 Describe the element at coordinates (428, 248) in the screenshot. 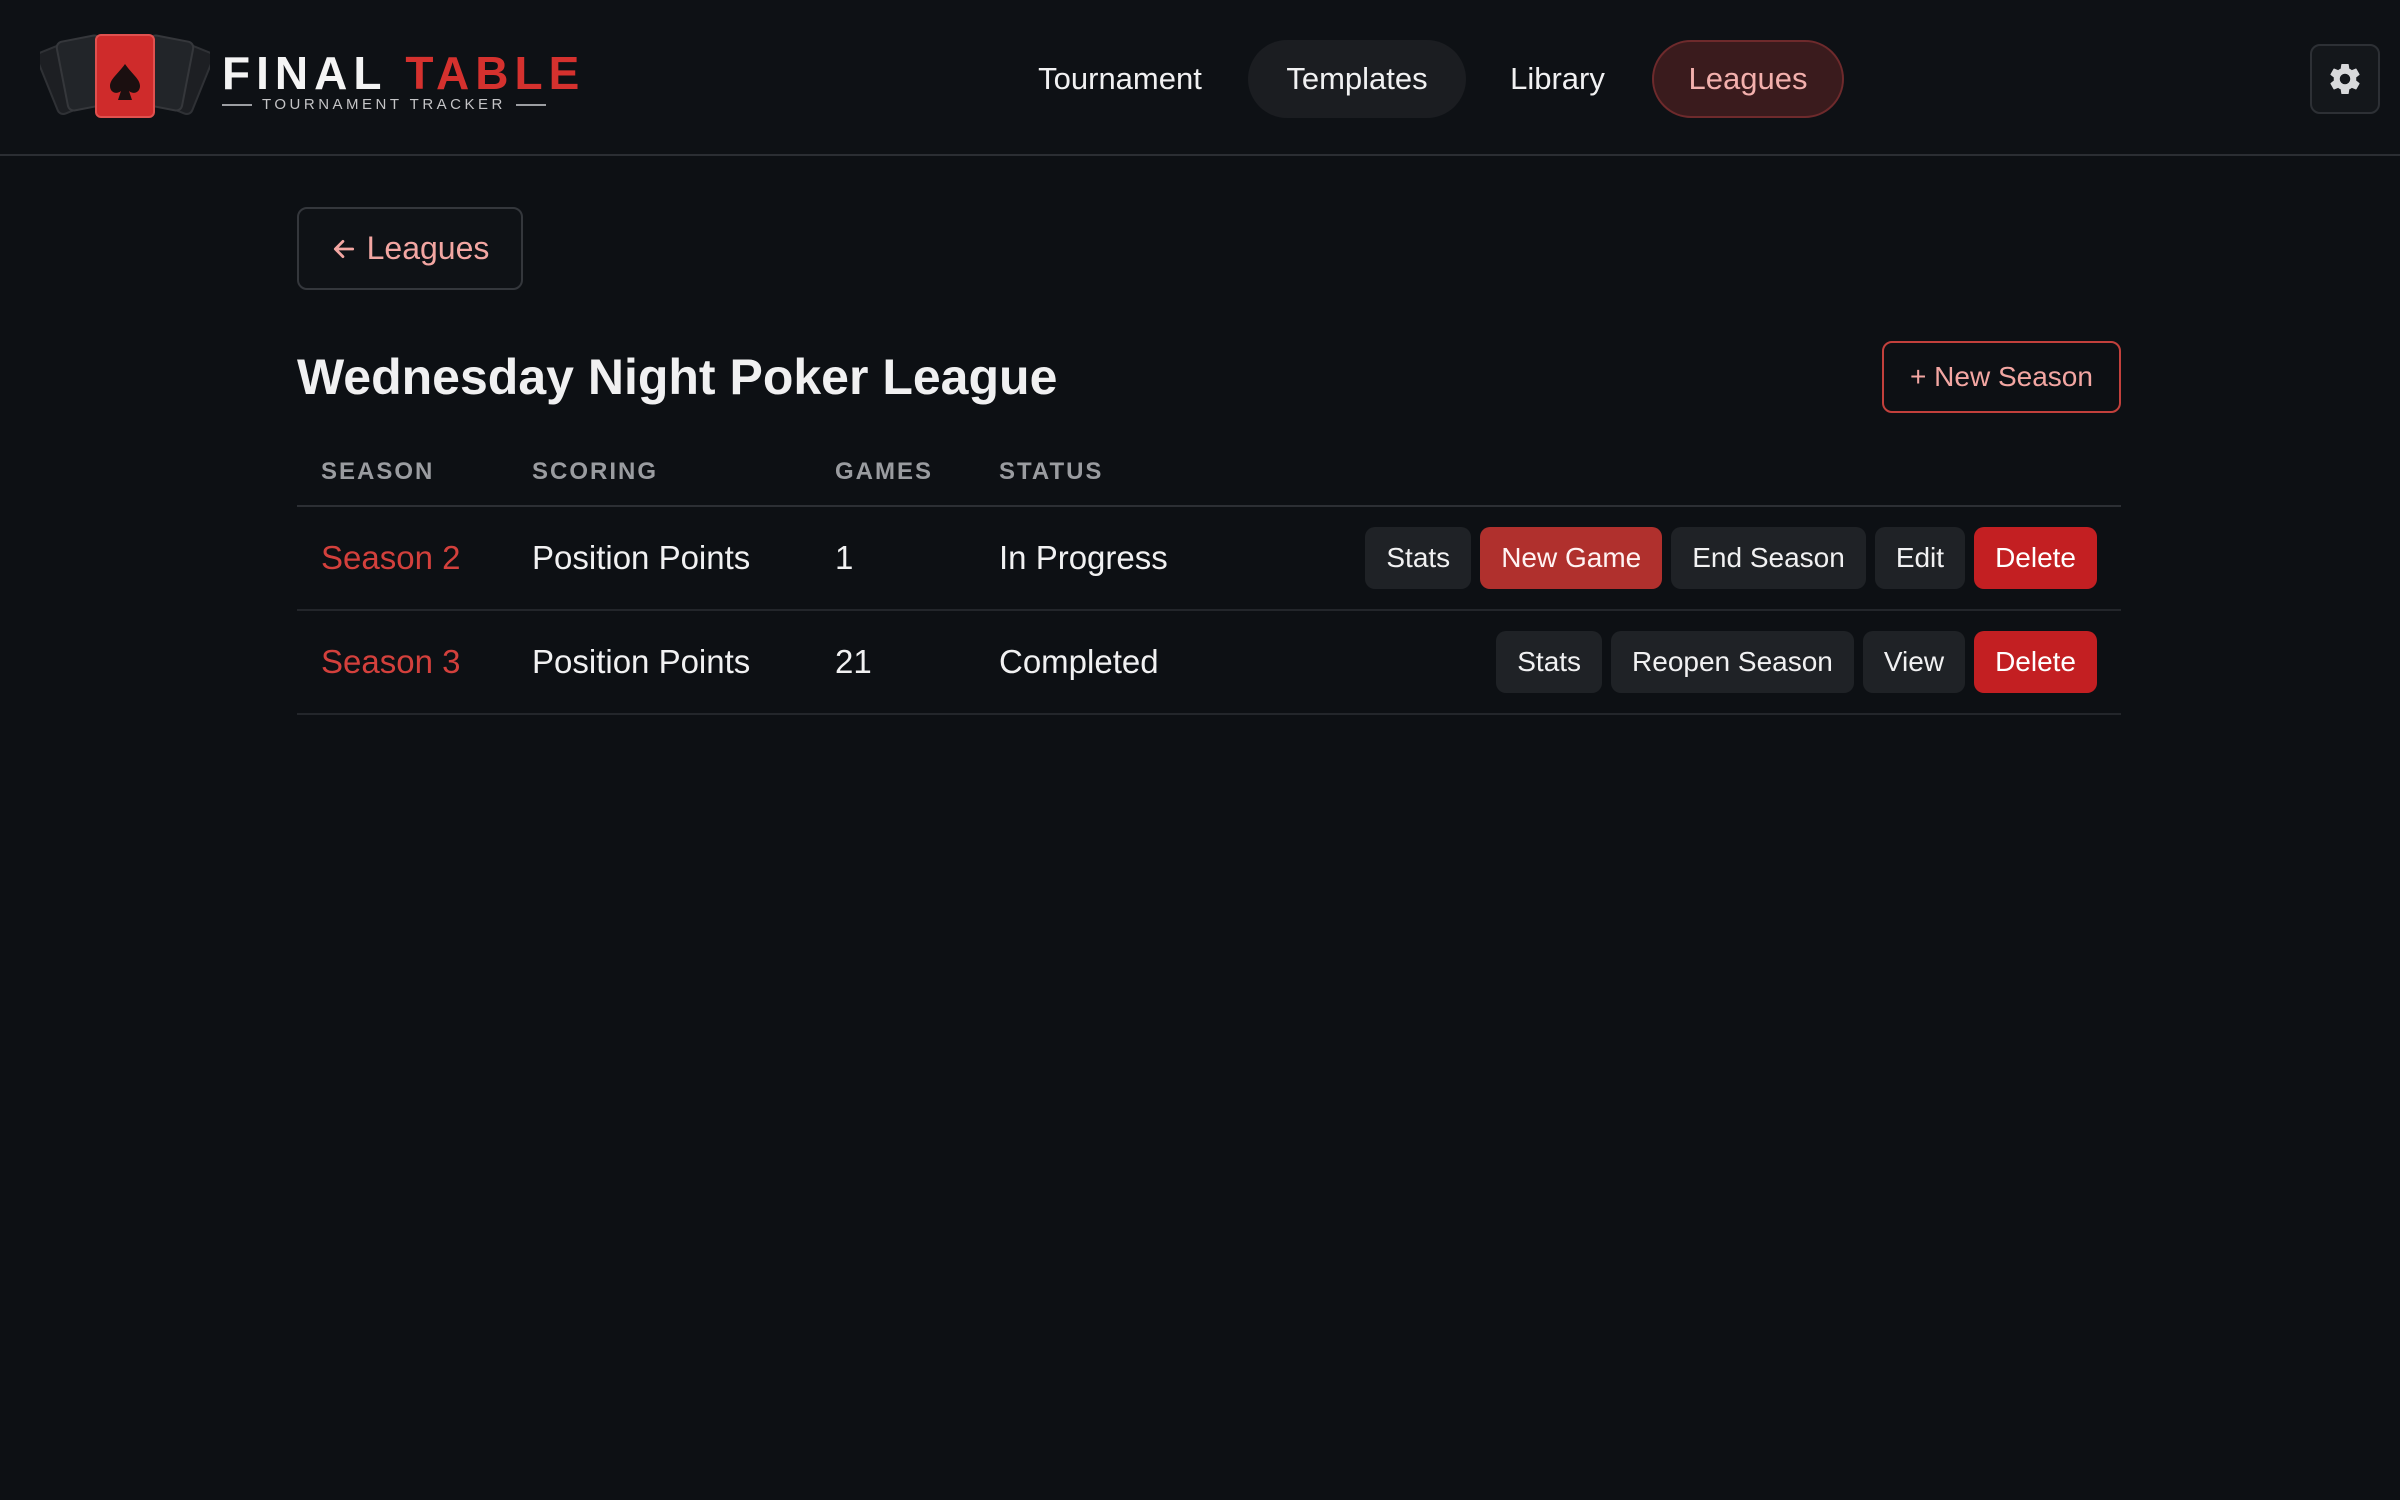

I see `back-button-label: Leagues` at that location.